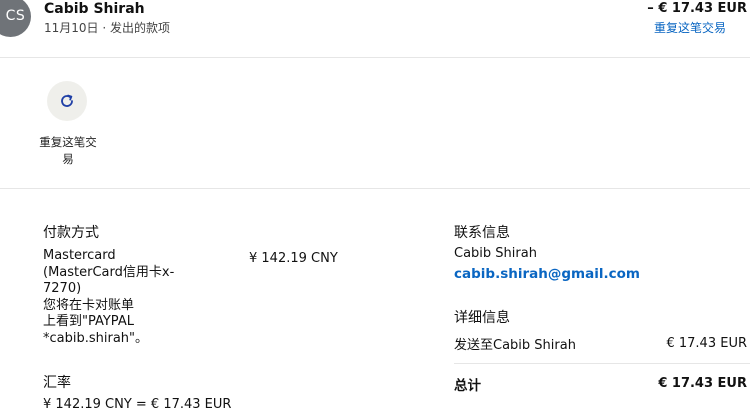  What do you see at coordinates (602, 363) in the screenshot?
I see `total-divider` at bounding box center [602, 363].